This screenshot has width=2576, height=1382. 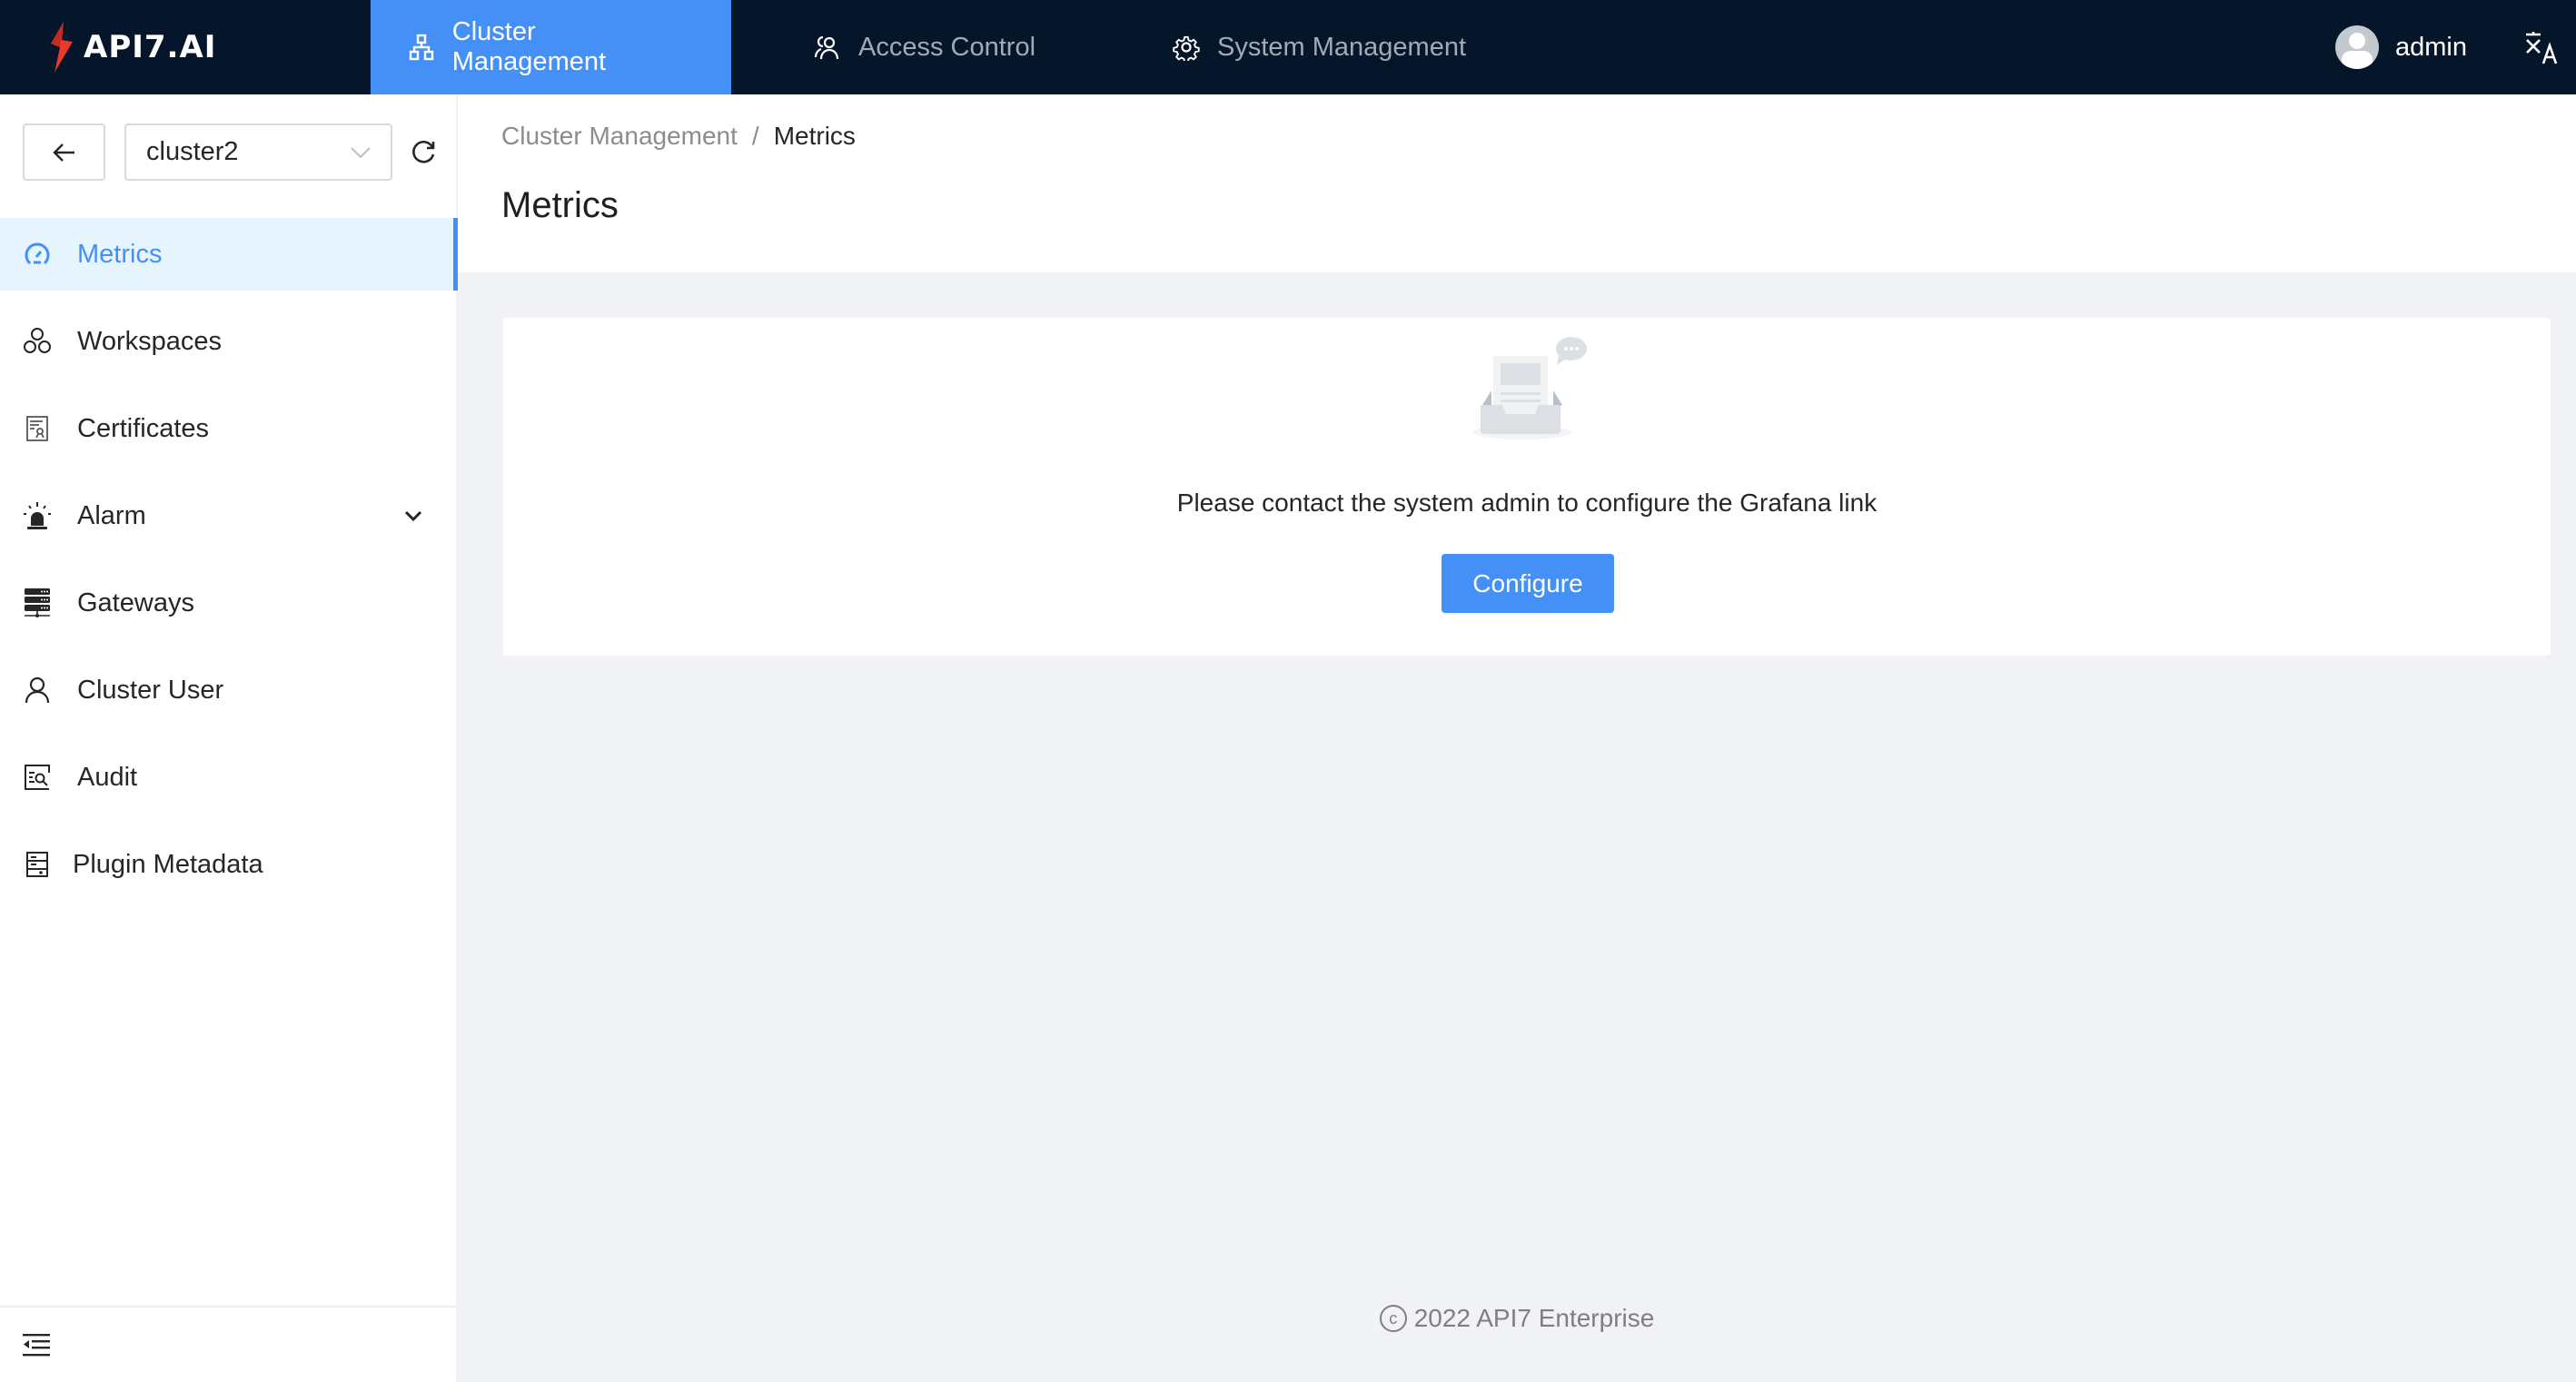 I want to click on tab-system-management: System Management, so click(x=1318, y=47).